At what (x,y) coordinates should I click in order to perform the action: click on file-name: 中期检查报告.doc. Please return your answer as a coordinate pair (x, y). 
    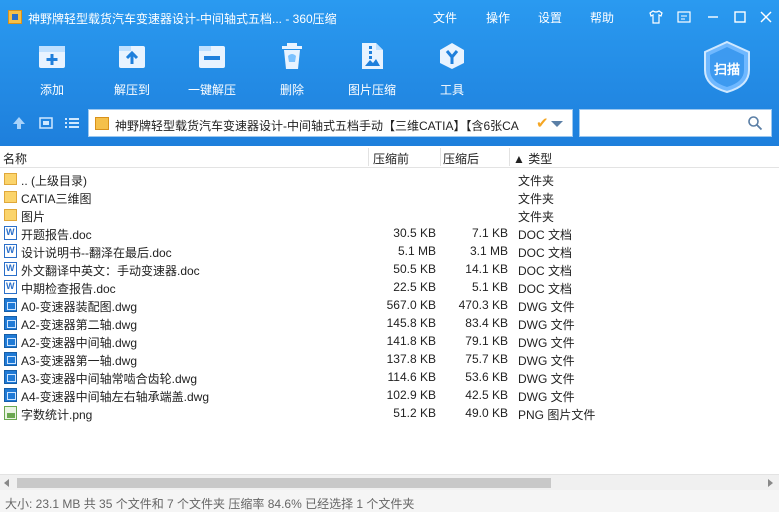
    Looking at the image, I should click on (68, 289).